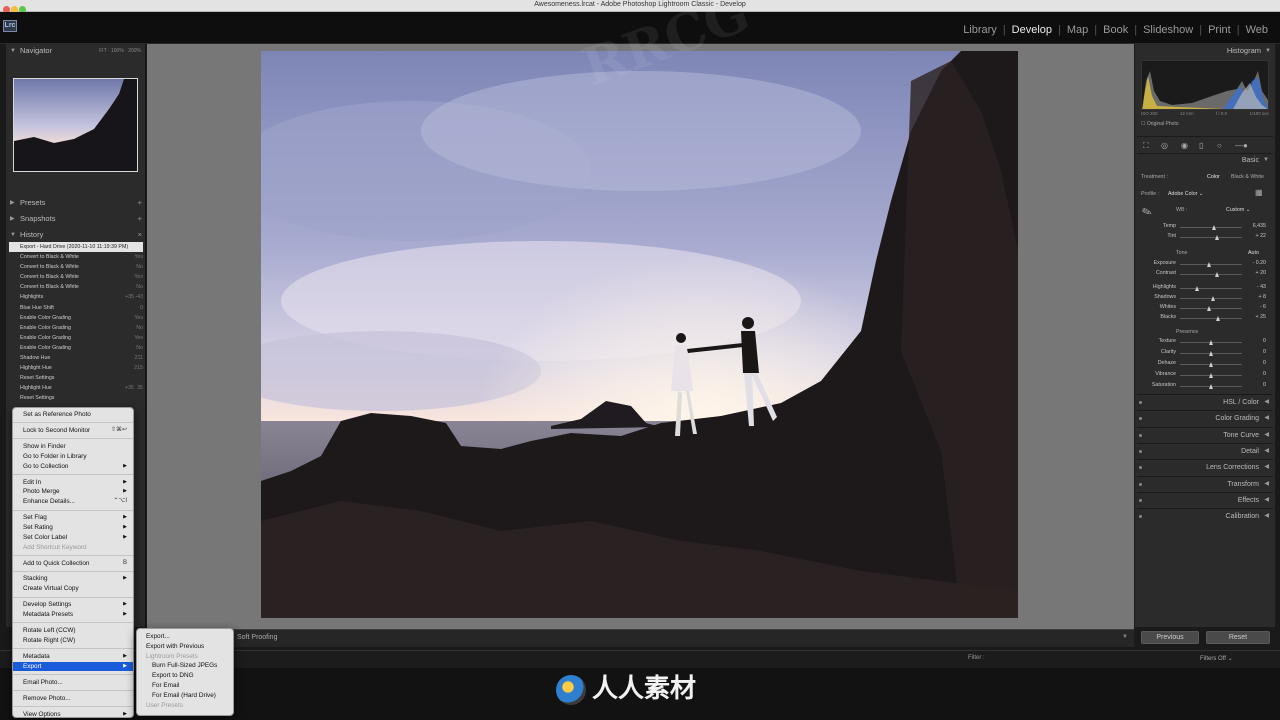 This screenshot has height=720, width=1280. Describe the element at coordinates (73, 589) in the screenshot. I see `menu-item-create-virtual-copy: Create Virtual Copy` at that location.